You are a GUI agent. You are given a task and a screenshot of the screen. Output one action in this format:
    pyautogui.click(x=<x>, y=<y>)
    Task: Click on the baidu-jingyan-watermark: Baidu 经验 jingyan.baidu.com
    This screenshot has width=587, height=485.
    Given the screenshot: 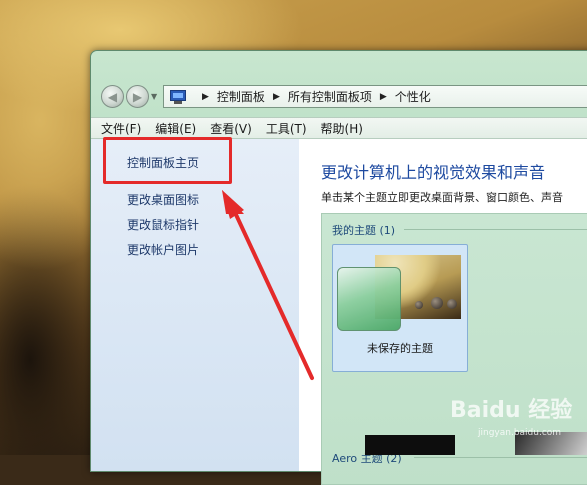 What is the action you would take?
    pyautogui.click(x=518, y=419)
    